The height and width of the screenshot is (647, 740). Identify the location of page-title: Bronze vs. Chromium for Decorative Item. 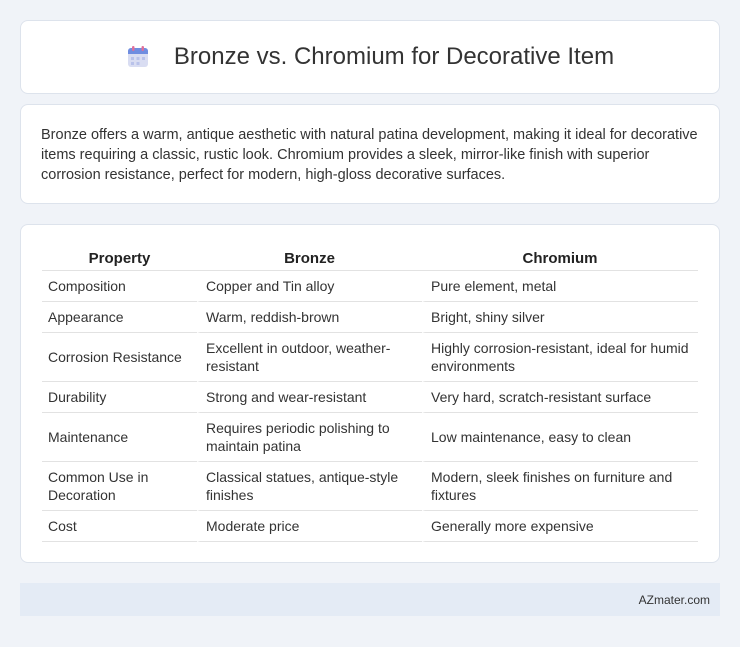
(394, 56).